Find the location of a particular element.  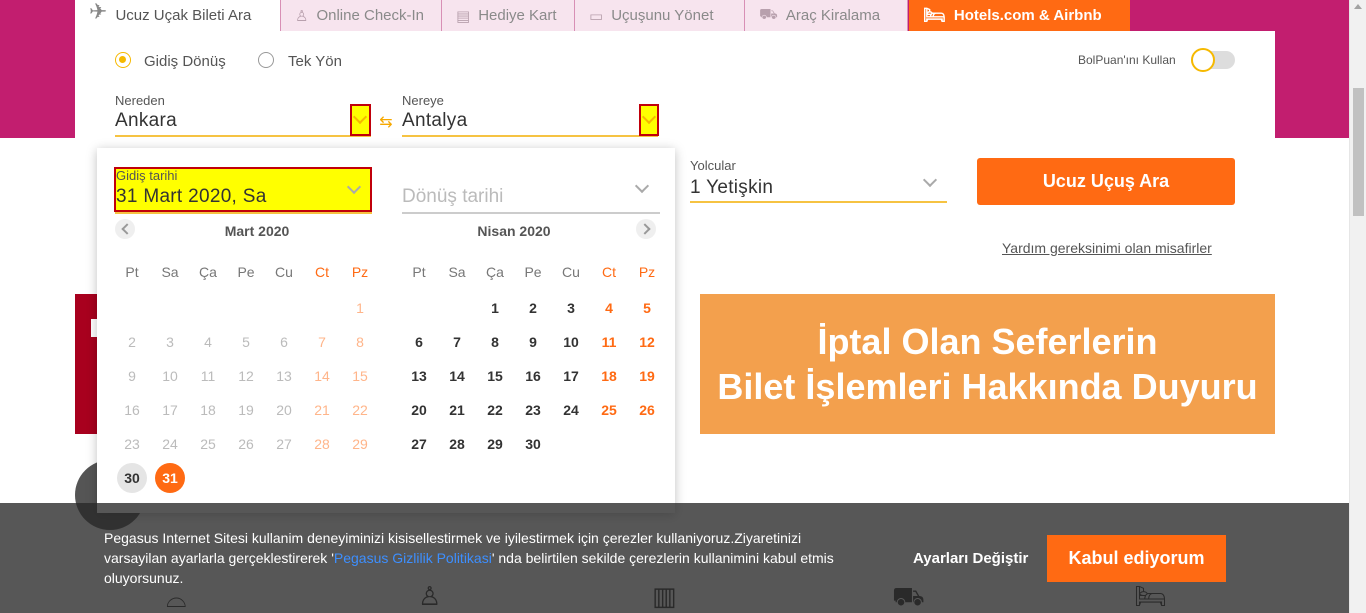

calendar-day: 8 is located at coordinates (495, 342).